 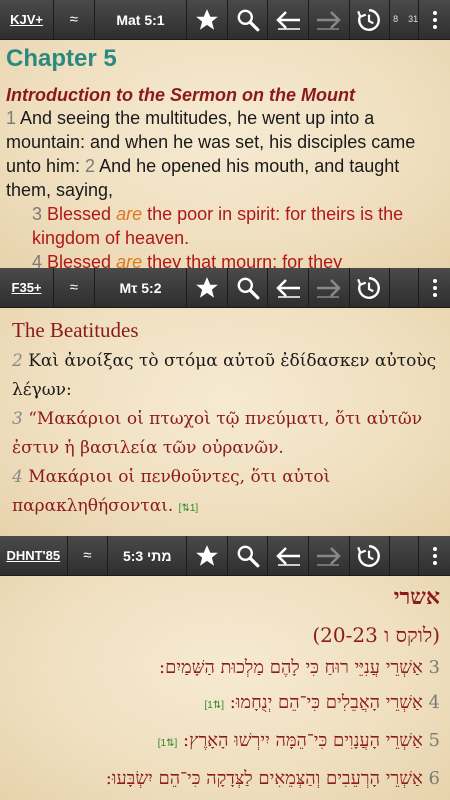 What do you see at coordinates (148, 555) in the screenshot?
I see `reference-button: מתי 5:3` at bounding box center [148, 555].